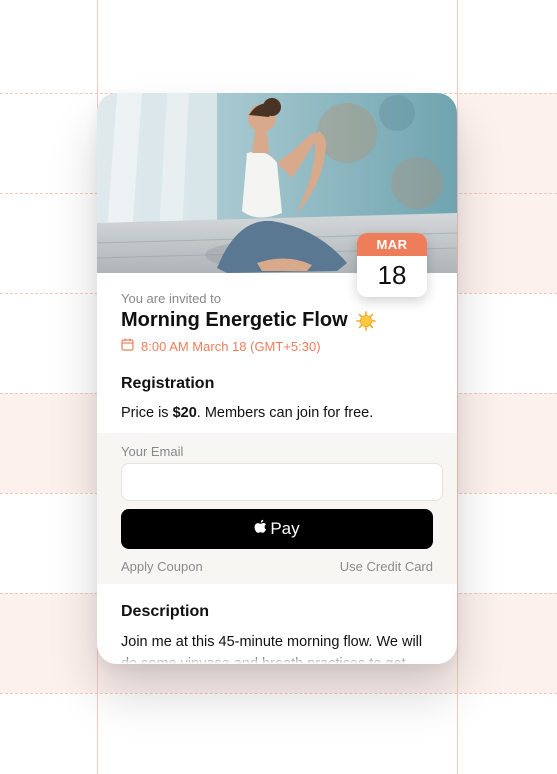  What do you see at coordinates (285, 528) in the screenshot?
I see `apple-pay-label: Pay` at bounding box center [285, 528].